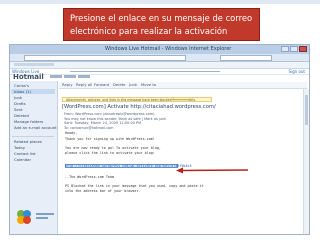 Image resolution: width=320 pixels, height=240 pixels. What do you see at coordinates (133, 85) in the screenshot?
I see `junk-button: Junk` at bounding box center [133, 85].